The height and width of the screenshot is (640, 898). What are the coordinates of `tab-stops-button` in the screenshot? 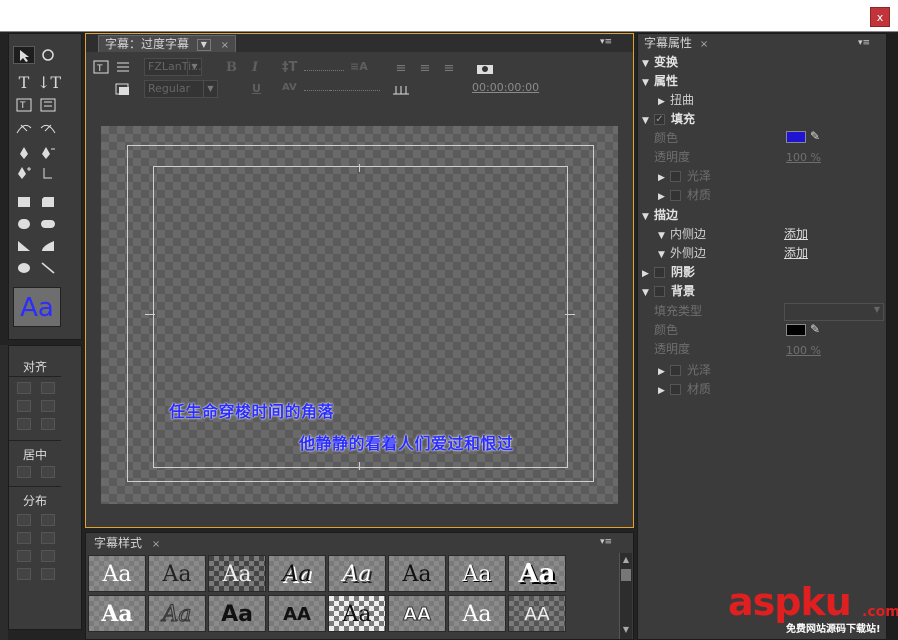 It's located at (401, 89).